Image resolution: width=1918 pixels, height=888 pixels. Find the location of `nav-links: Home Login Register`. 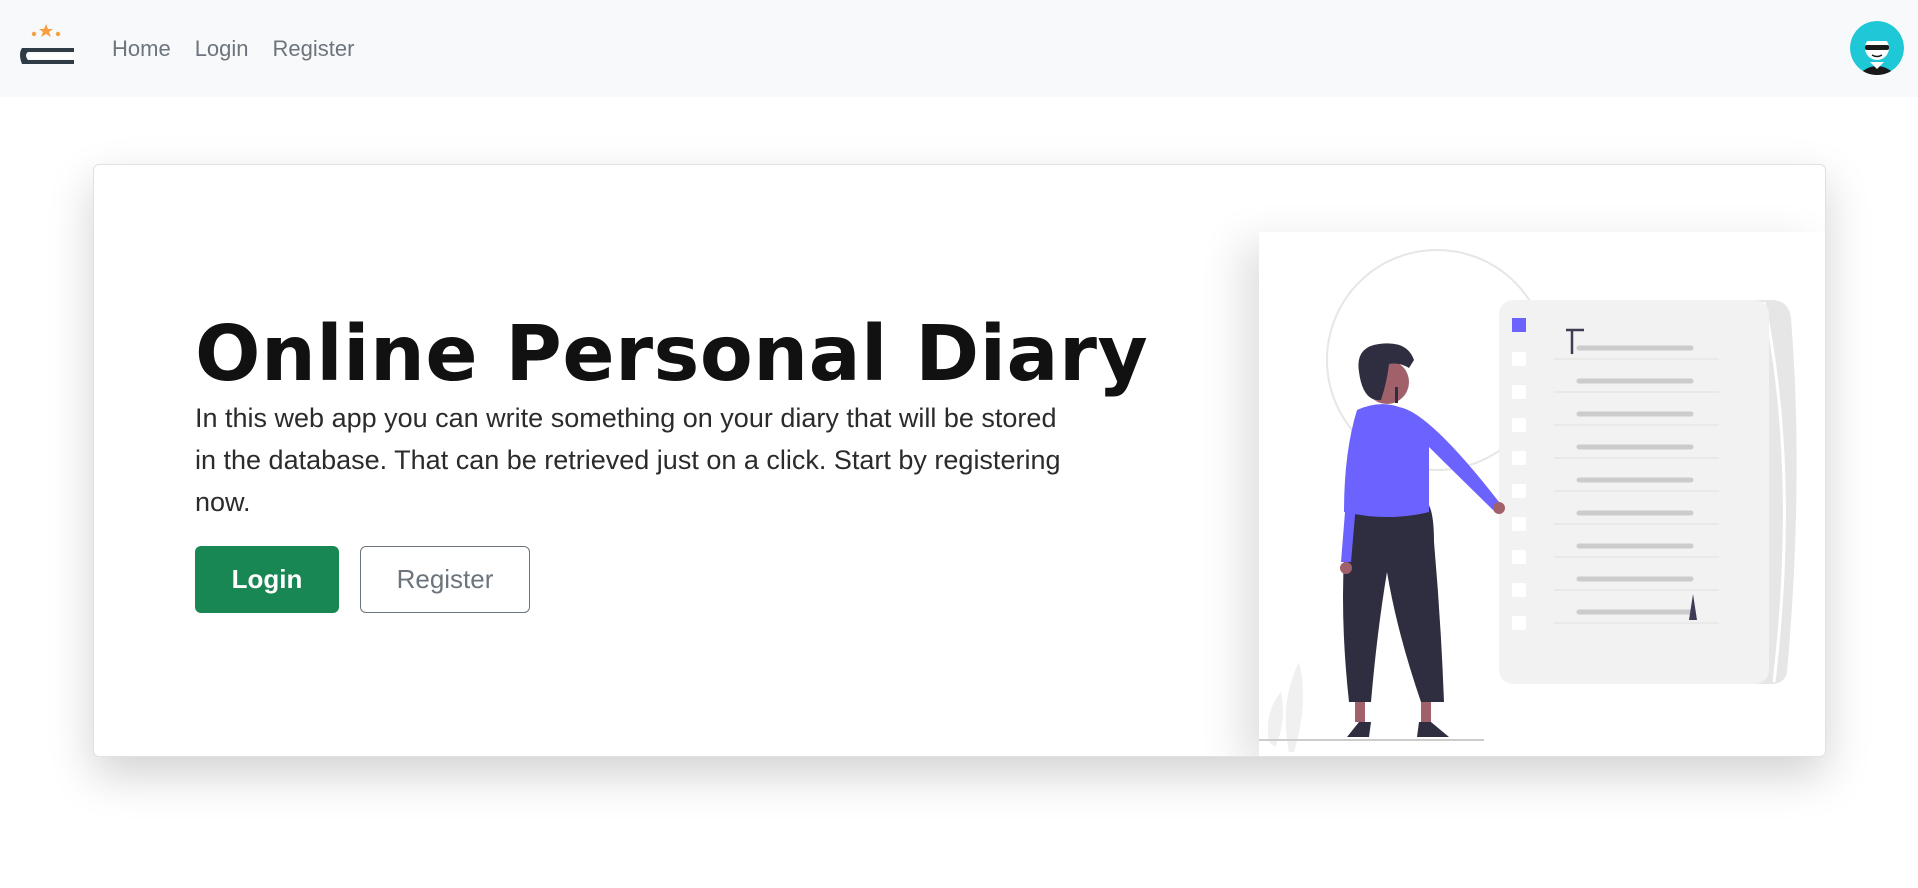

nav-links: Home Login Register is located at coordinates (233, 48).